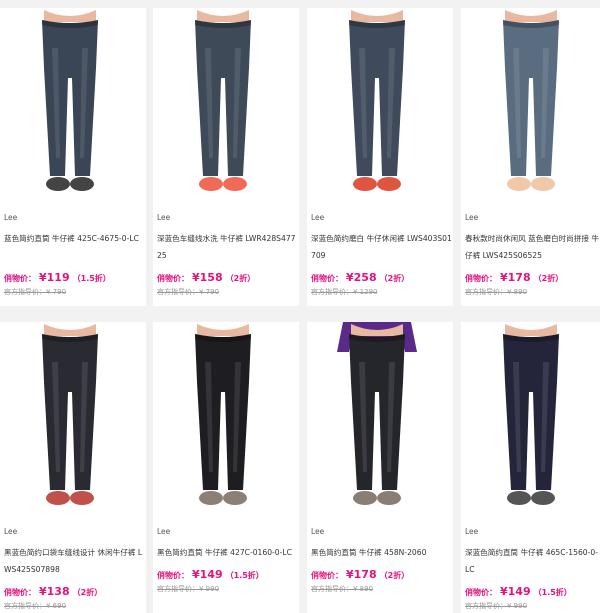 The image size is (600, 613). What do you see at coordinates (75, 247) in the screenshot?
I see `product-title: 蓝色简约直筒 牛仔裤 425C-4675-0-LC` at bounding box center [75, 247].